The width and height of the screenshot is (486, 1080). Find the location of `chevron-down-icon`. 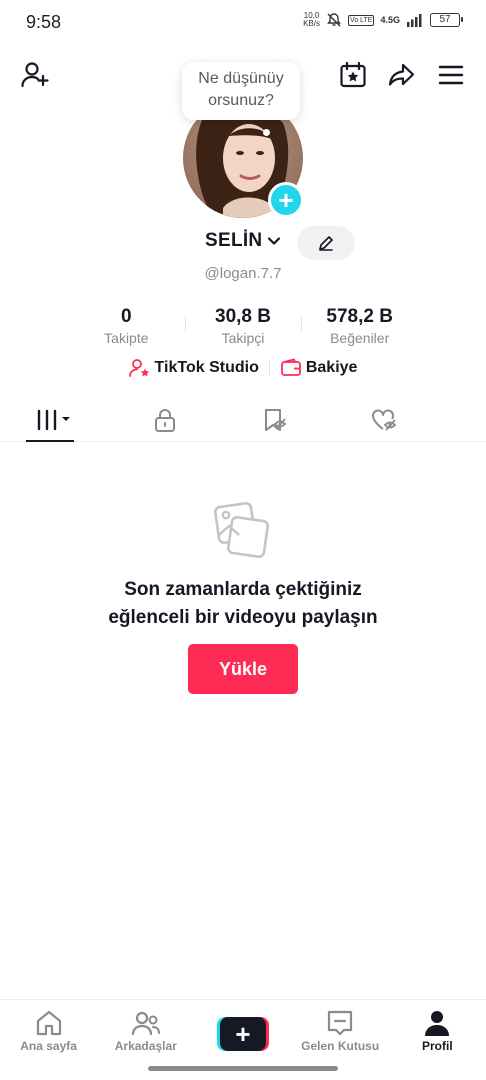

chevron-down-icon is located at coordinates (274, 241).